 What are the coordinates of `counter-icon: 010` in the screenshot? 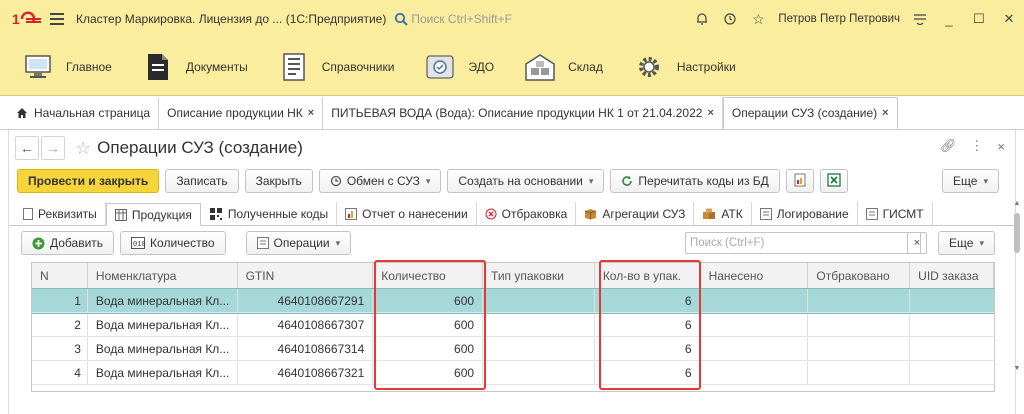 It's located at (138, 243).